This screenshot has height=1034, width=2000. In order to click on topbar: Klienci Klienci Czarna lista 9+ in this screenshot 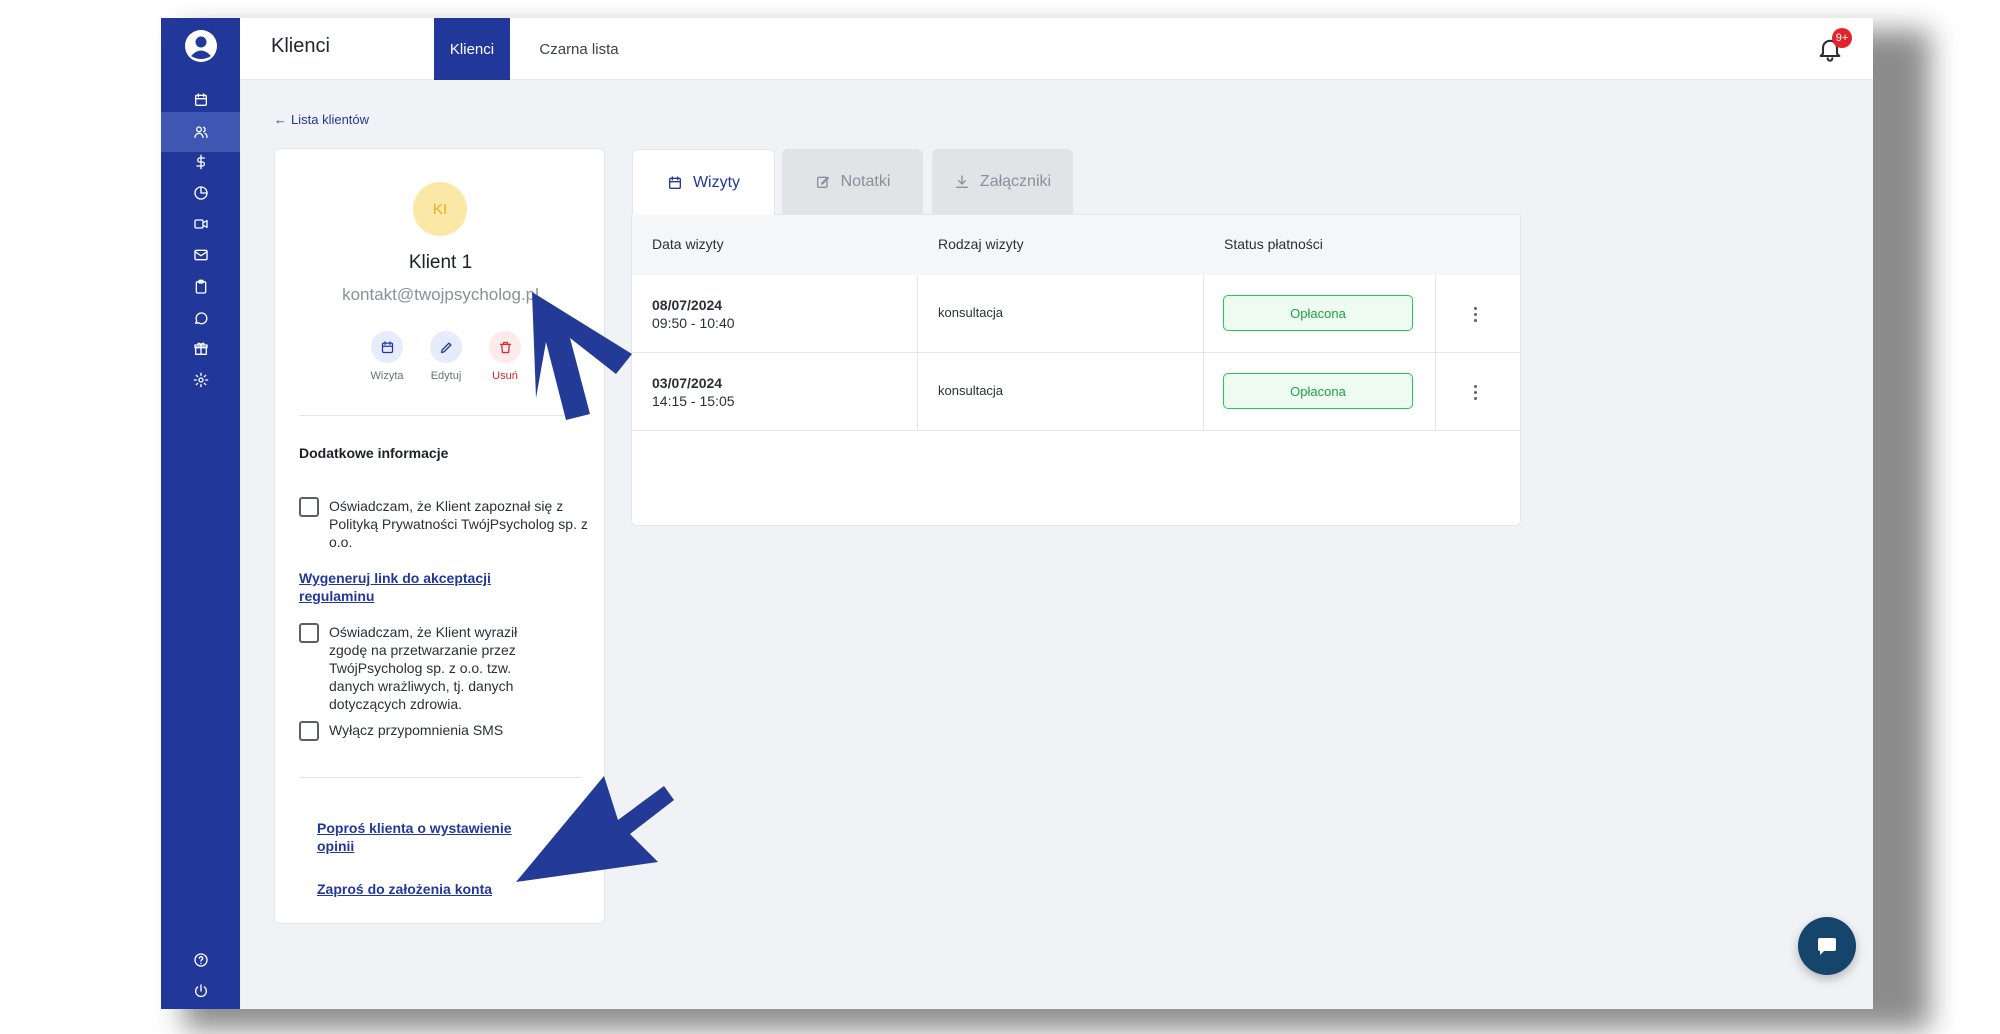, I will do `click(1056, 49)`.